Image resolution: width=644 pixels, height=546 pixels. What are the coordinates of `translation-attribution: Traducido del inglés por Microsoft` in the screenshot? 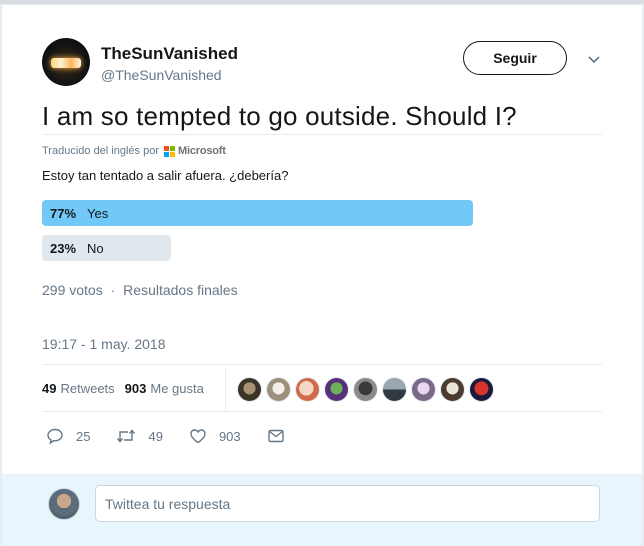 It's located at (134, 151).